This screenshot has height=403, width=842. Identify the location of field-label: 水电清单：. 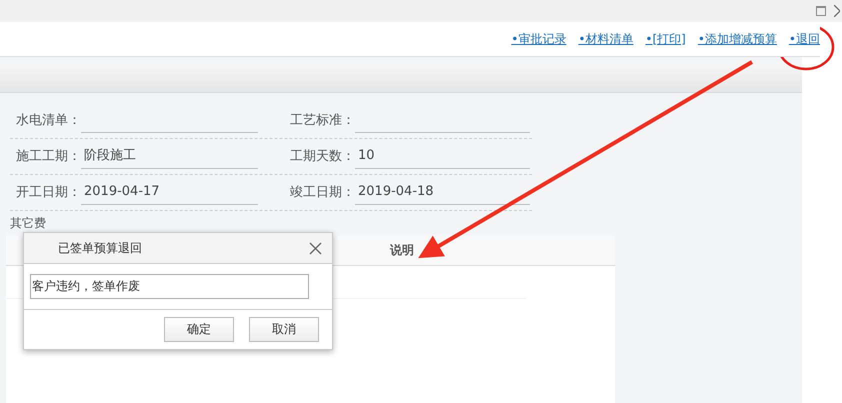
(48, 121).